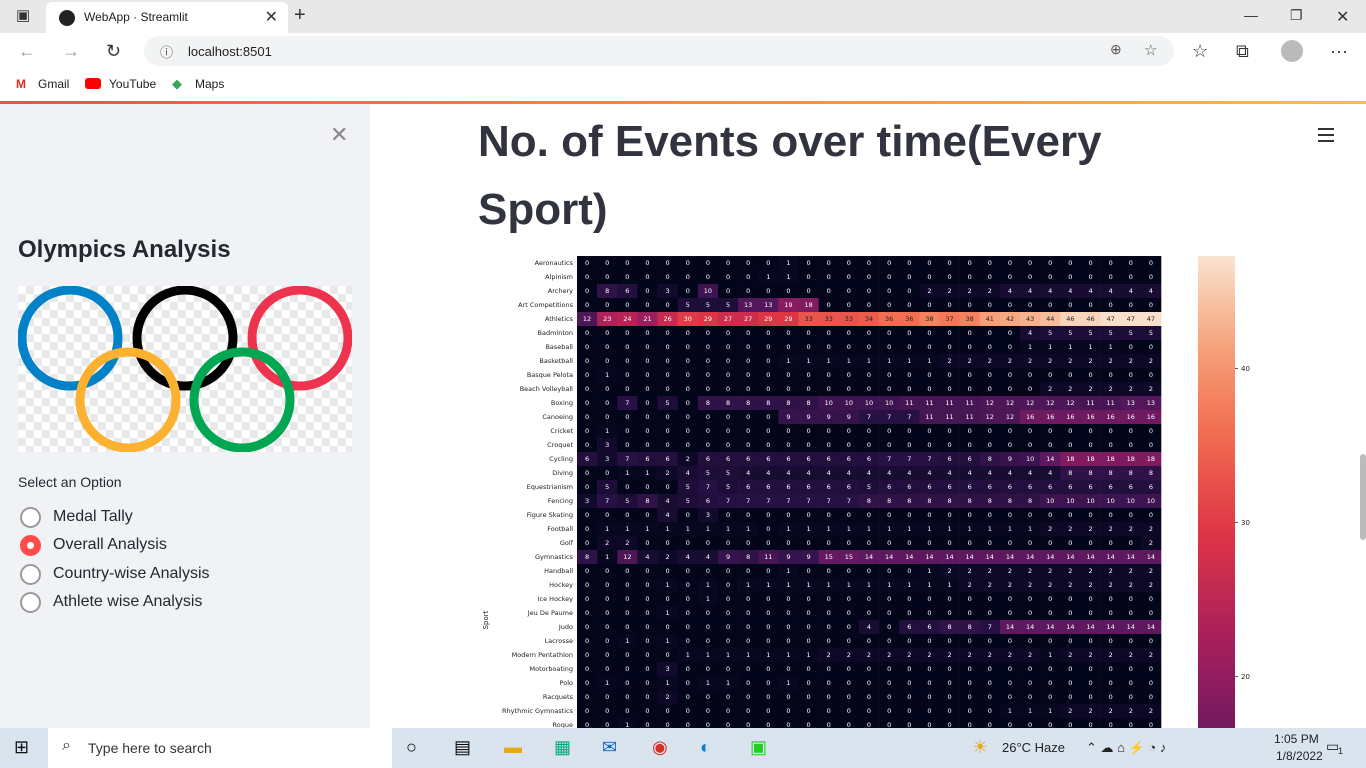 This screenshot has width=1366, height=768. What do you see at coordinates (1342, 17) in the screenshot?
I see `window-close-icon: ✕` at bounding box center [1342, 17].